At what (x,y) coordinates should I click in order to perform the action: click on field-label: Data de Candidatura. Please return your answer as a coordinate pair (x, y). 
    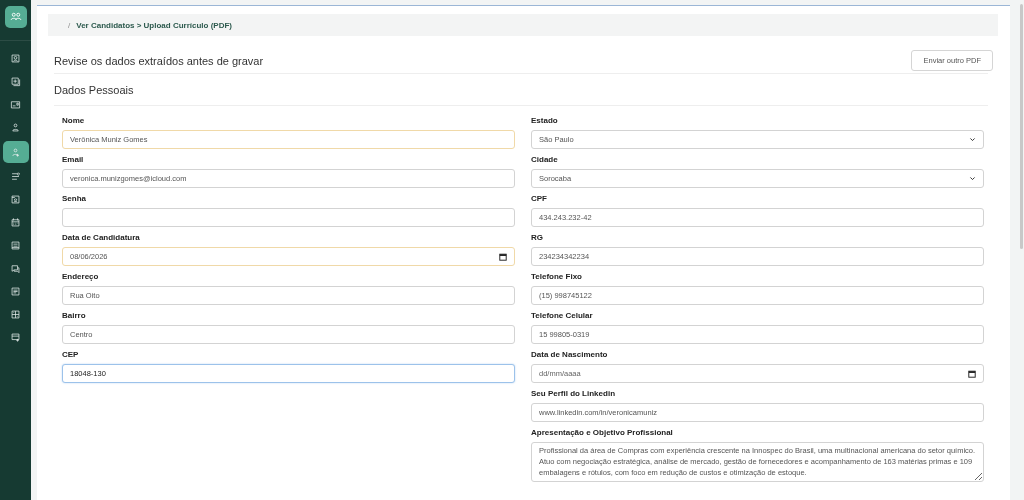
    Looking at the image, I should click on (101, 237).